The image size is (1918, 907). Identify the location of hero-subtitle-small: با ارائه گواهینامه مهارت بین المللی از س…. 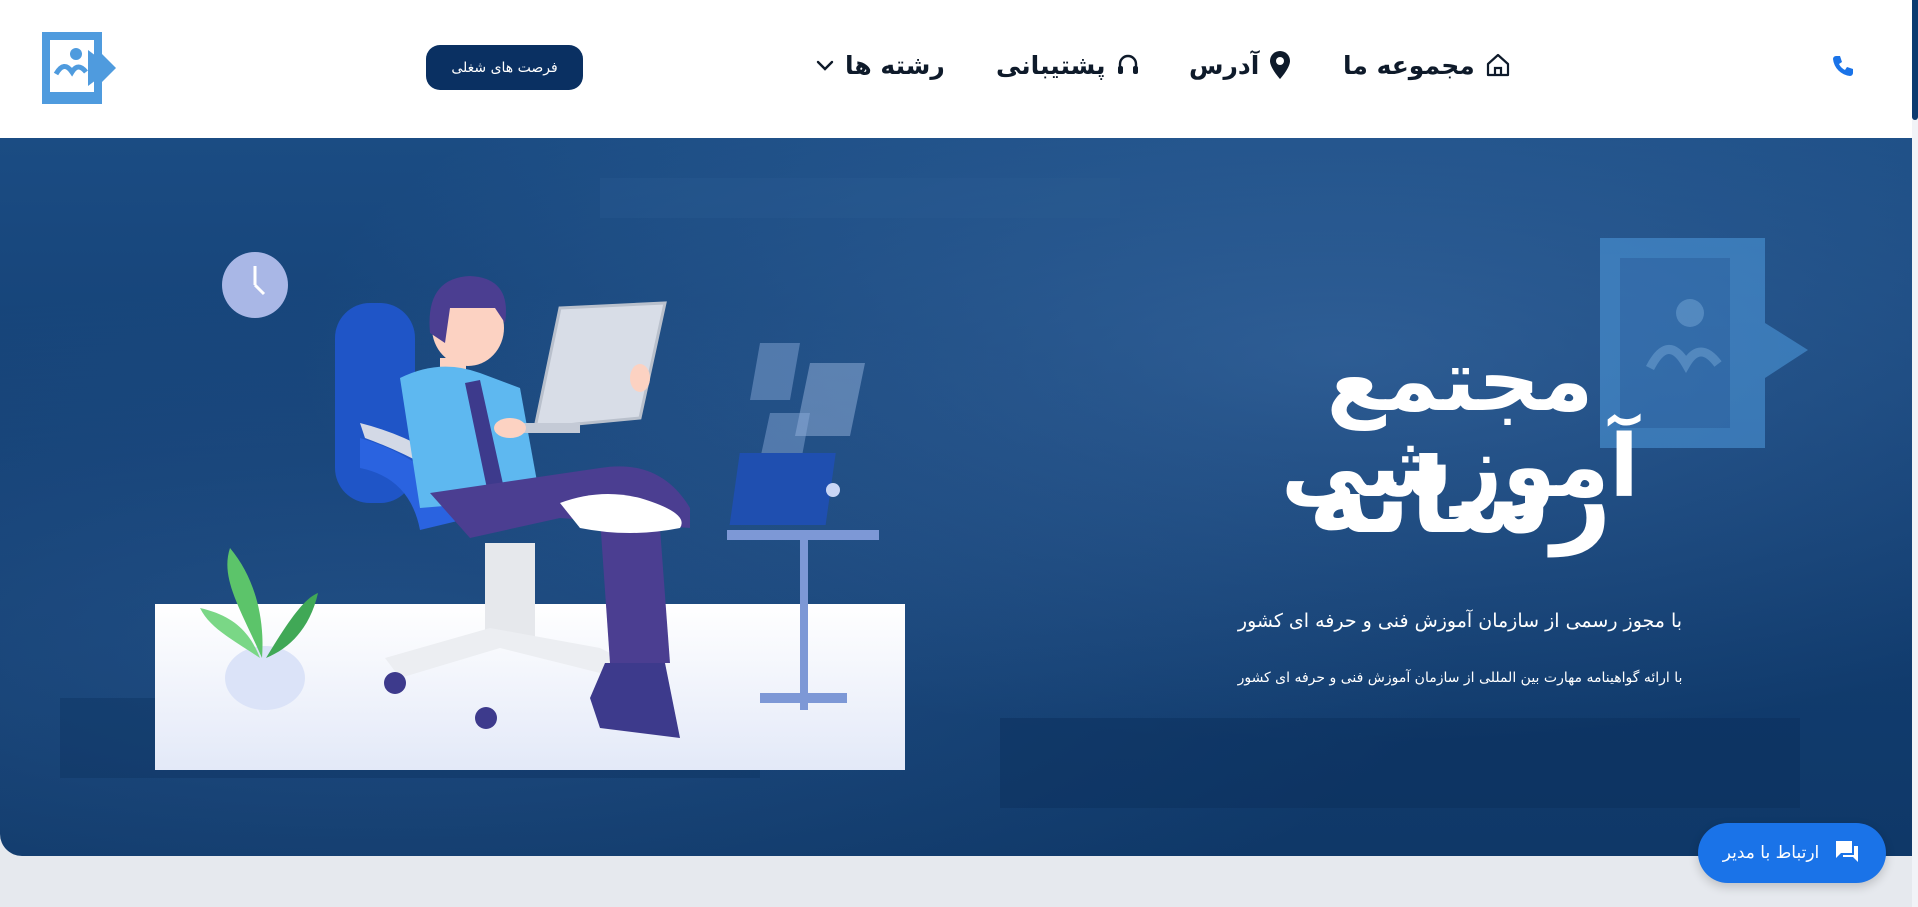
(1460, 678).